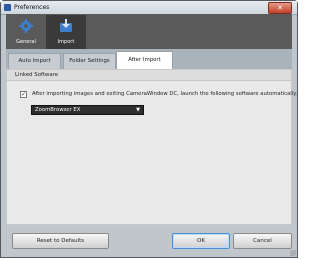 The image size is (320, 260). I want to click on gear-icon, so click(26, 26).